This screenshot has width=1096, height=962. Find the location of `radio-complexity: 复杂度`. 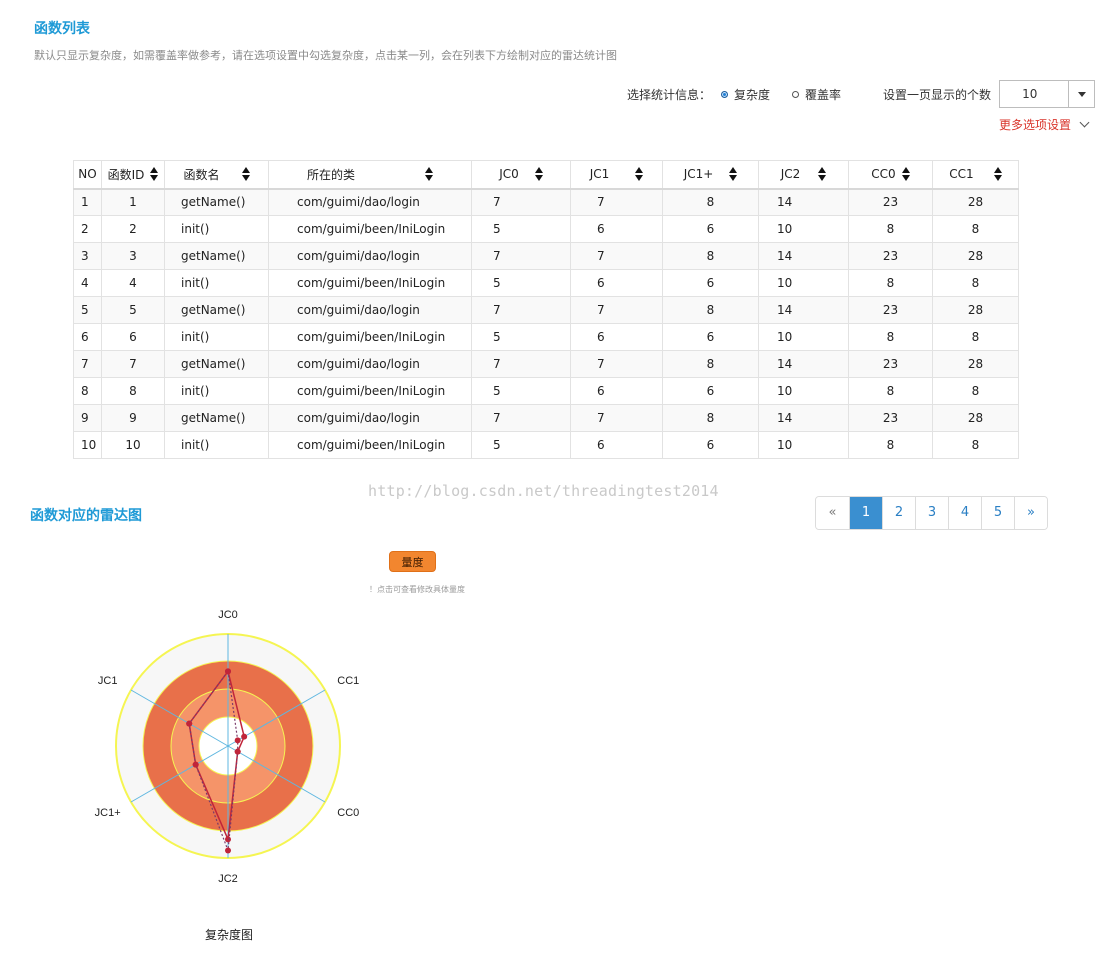

radio-complexity: 复杂度 is located at coordinates (745, 94).